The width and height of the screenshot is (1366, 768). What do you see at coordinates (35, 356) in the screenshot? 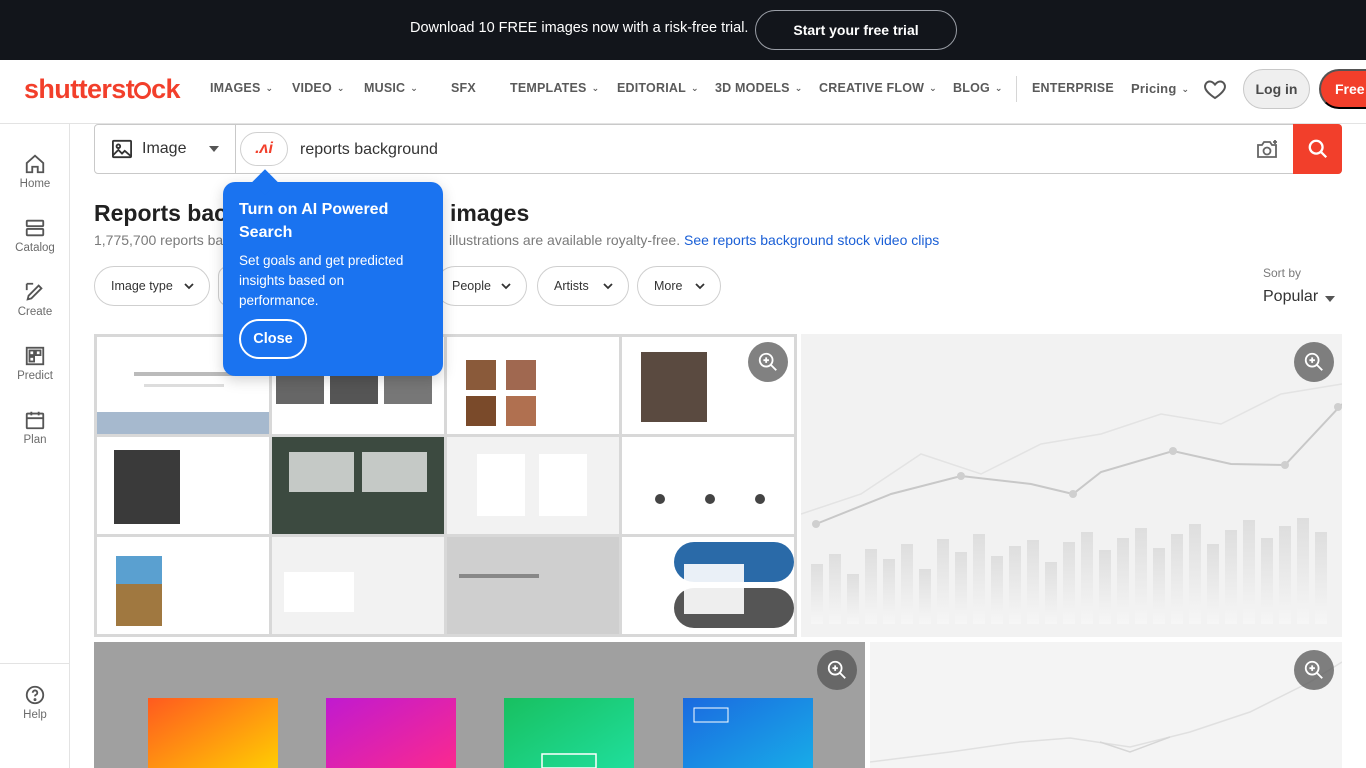
I see `predict-icon` at bounding box center [35, 356].